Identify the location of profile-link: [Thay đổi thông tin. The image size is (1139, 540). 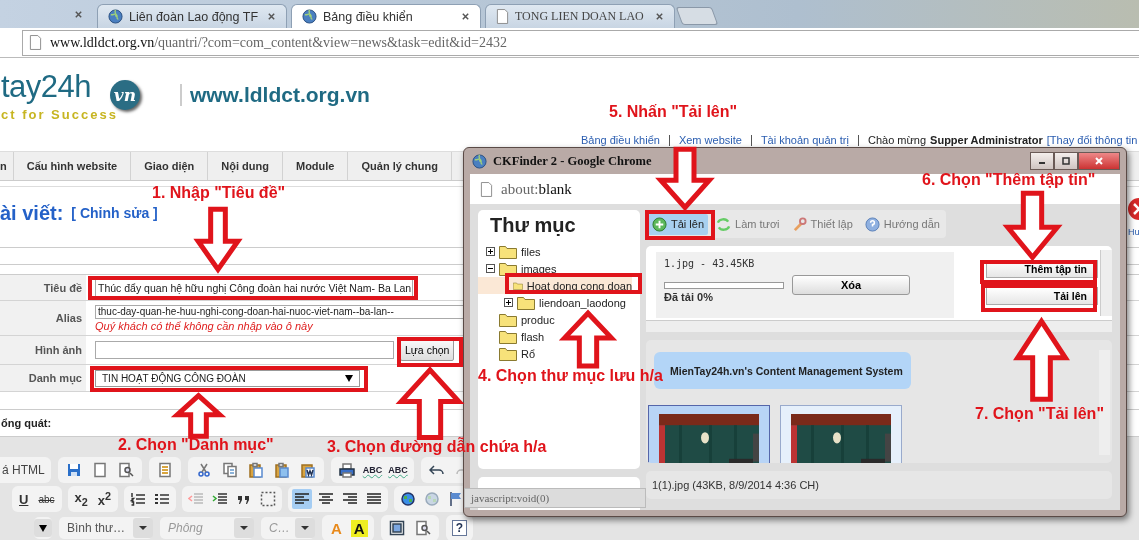
(1092, 140).